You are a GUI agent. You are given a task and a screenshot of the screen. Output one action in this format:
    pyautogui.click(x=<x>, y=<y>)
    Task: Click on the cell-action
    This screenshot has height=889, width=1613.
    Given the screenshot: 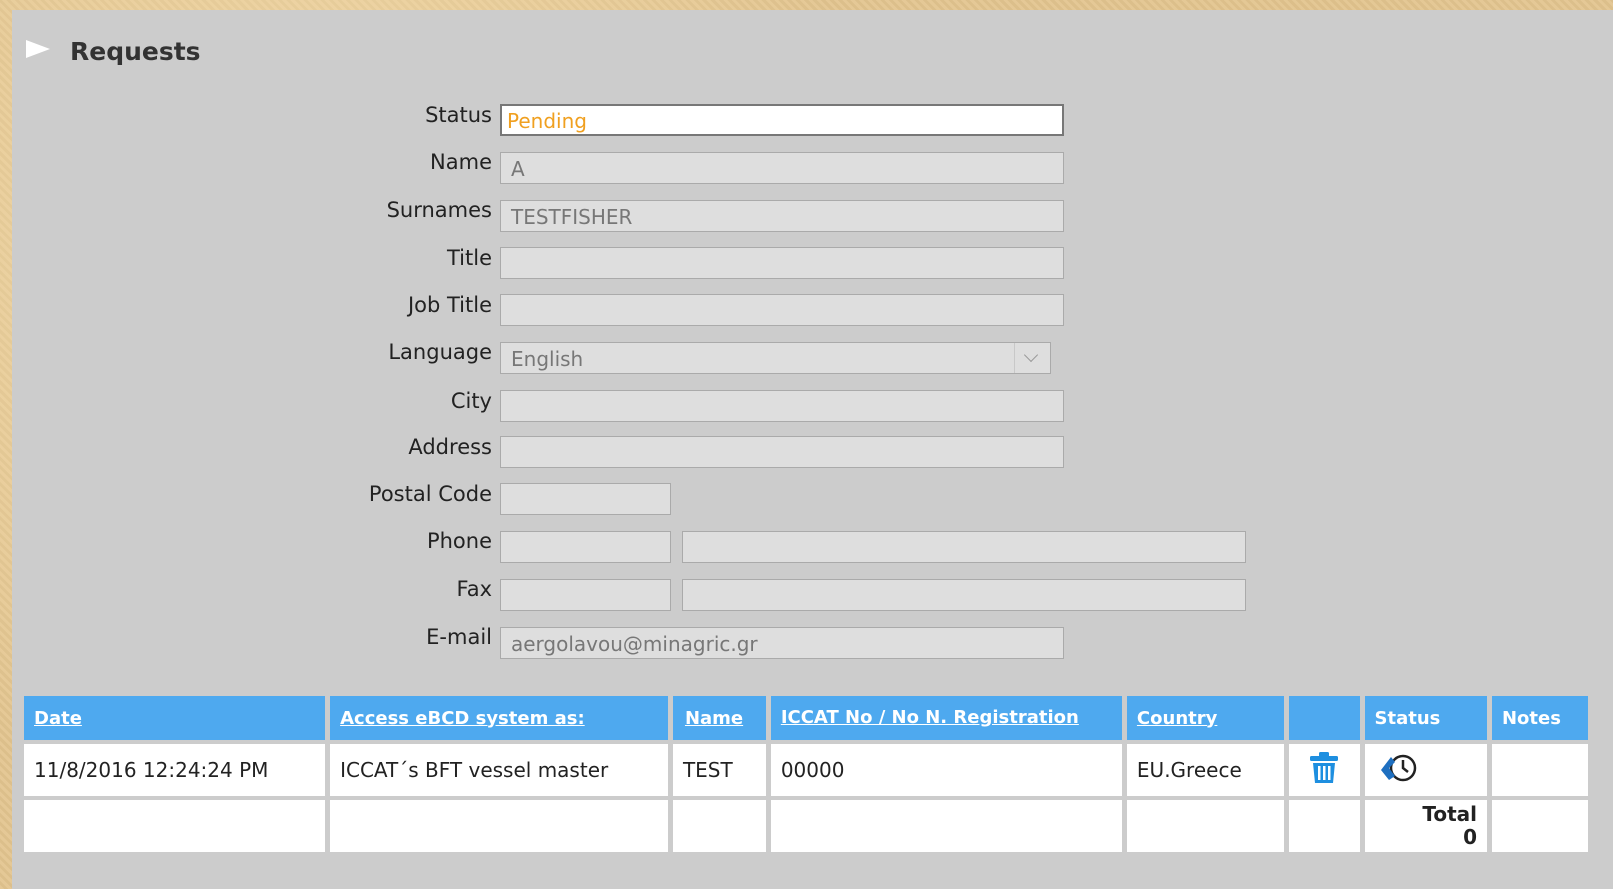 What is the action you would take?
    pyautogui.click(x=1324, y=770)
    